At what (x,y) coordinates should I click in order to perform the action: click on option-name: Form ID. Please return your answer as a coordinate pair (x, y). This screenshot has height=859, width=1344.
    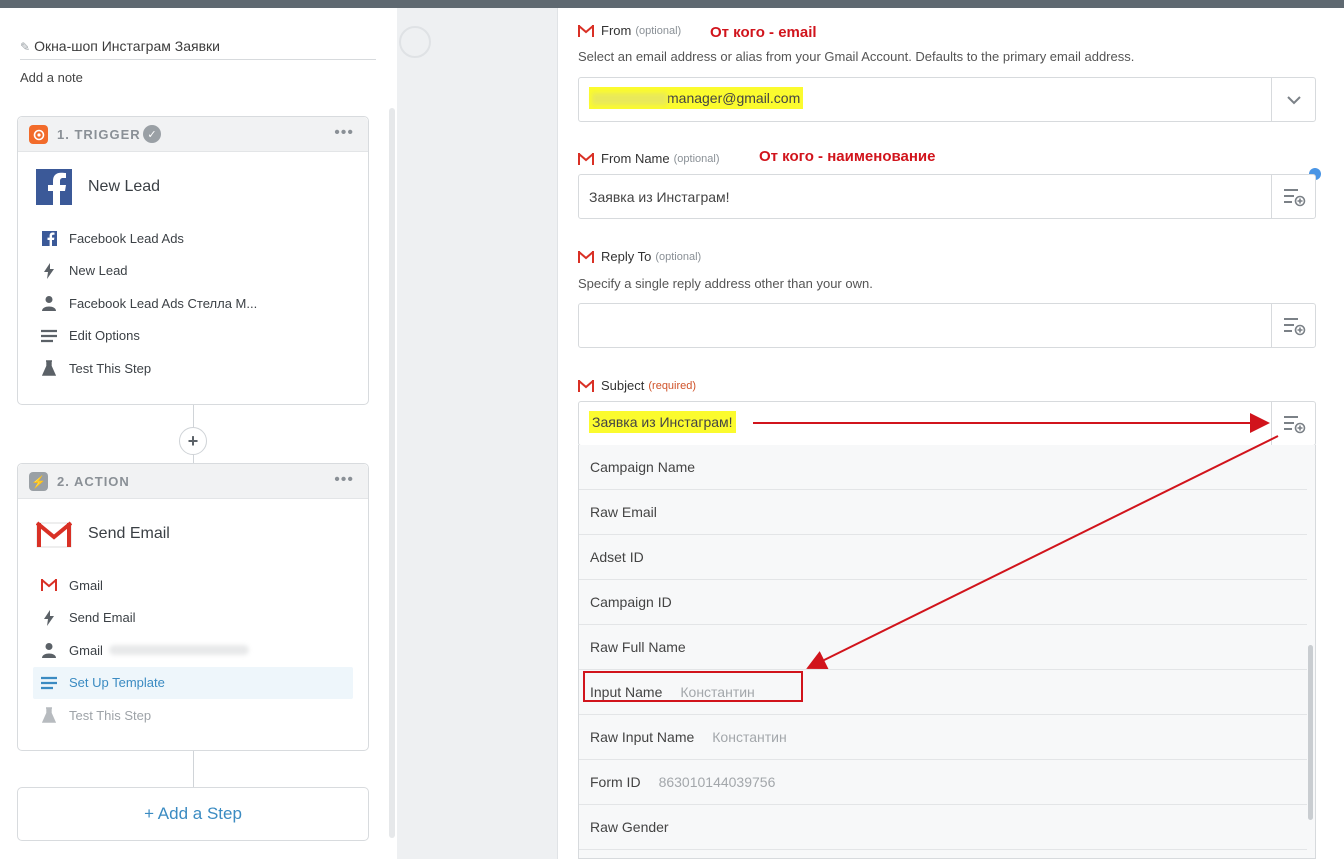
    Looking at the image, I should click on (615, 782).